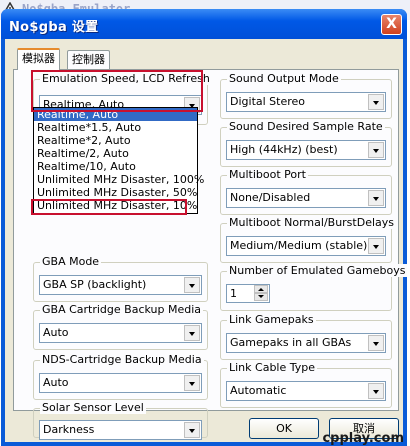  Describe the element at coordinates (267, 174) in the screenshot. I see `multiboot-port-label: Multiboot Port` at that location.